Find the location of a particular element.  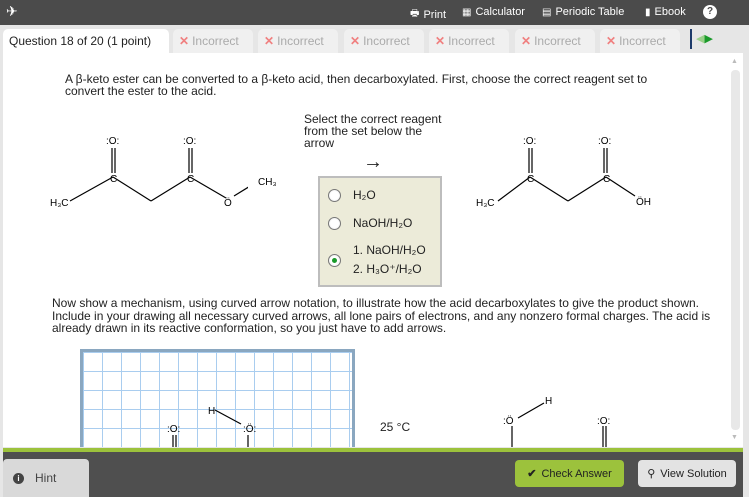

atom-label: ÖH is located at coordinates (643, 202).